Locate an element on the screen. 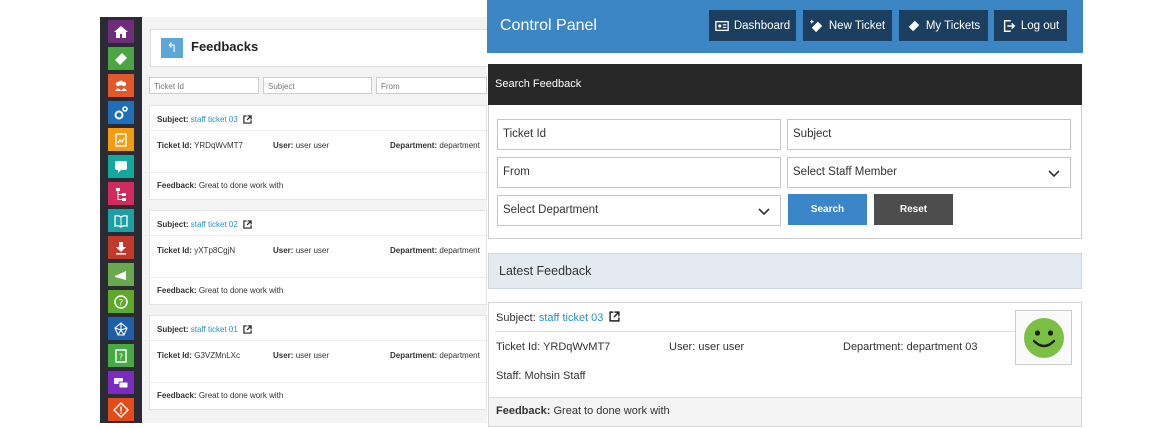 This screenshot has width=1170, height=428. reset-button: Reset is located at coordinates (913, 209).